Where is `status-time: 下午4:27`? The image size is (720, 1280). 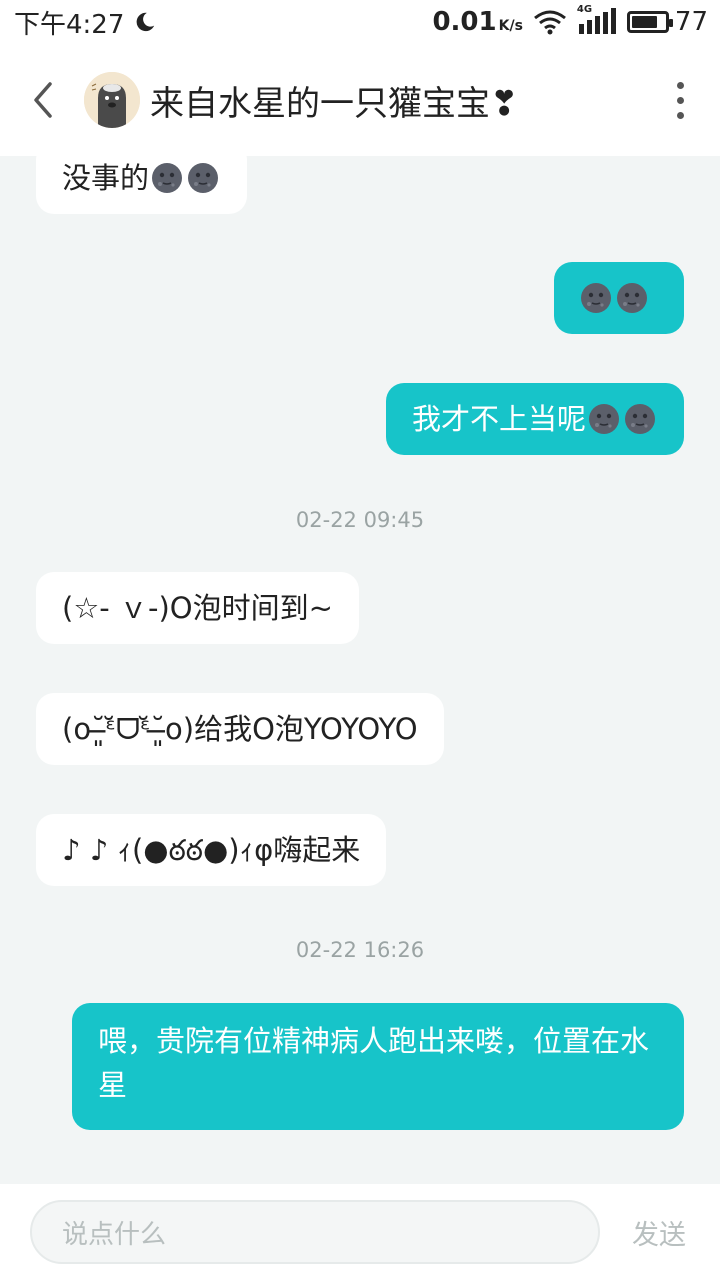
status-time: 下午4:27 is located at coordinates (69, 24).